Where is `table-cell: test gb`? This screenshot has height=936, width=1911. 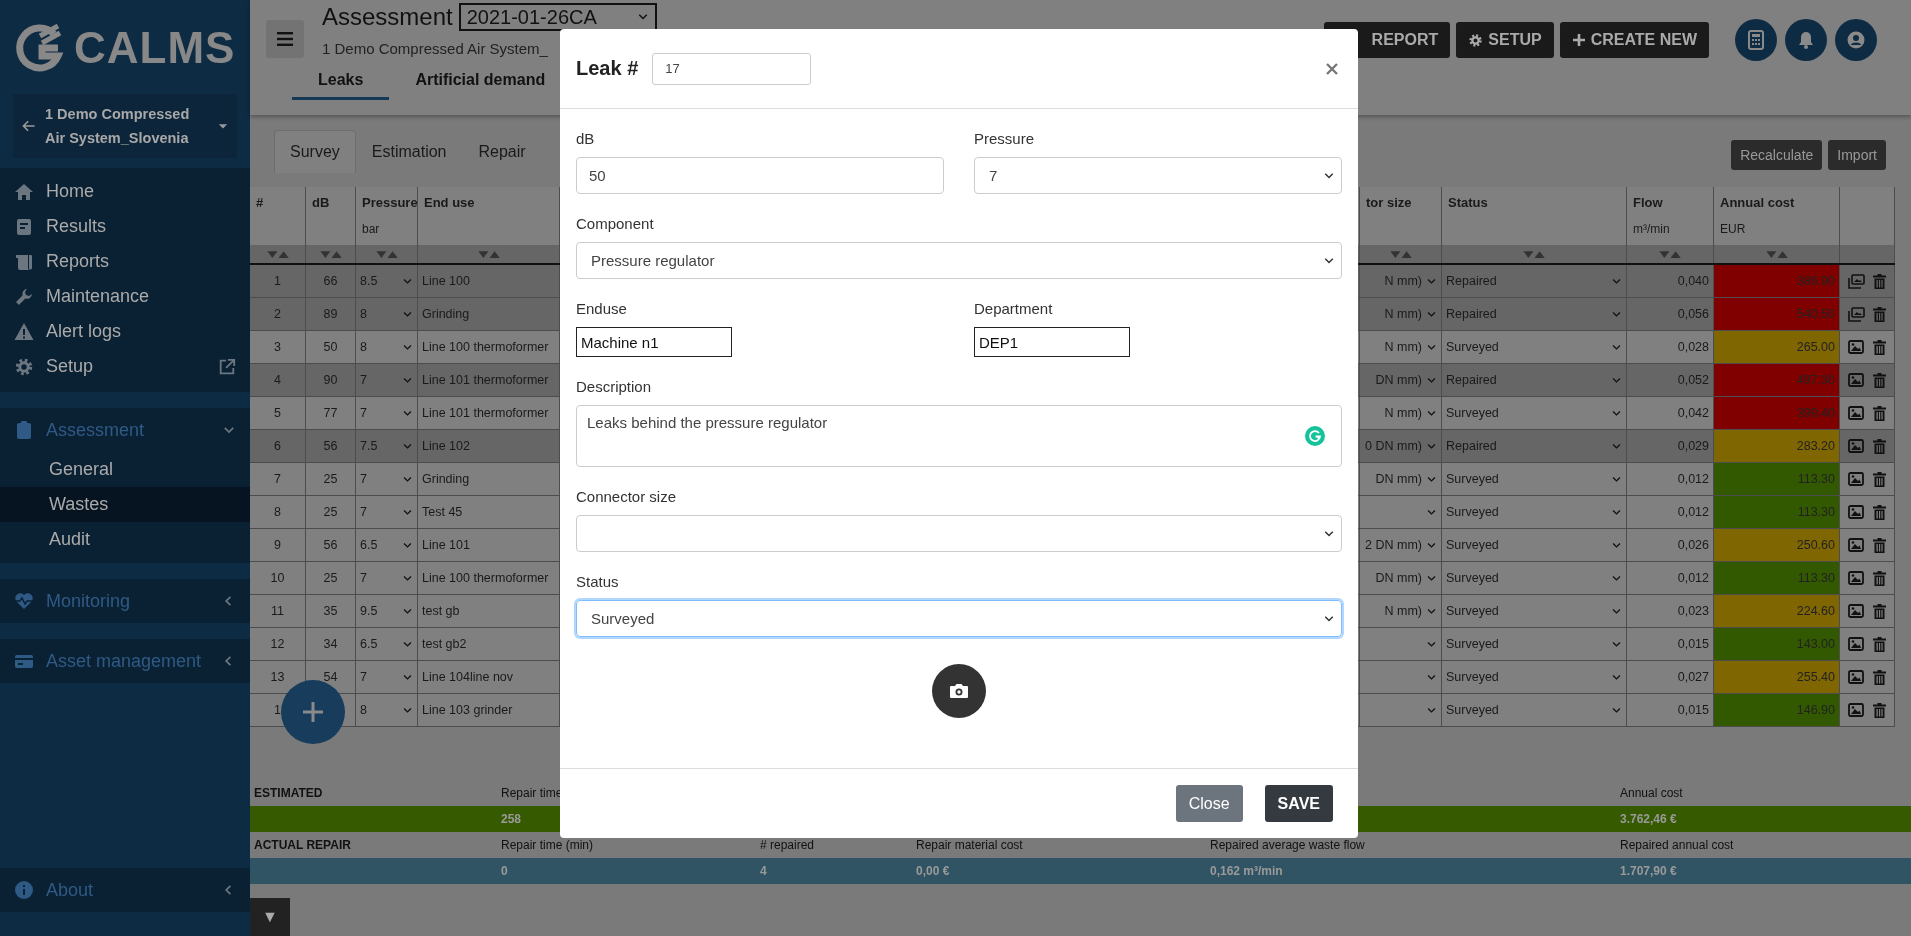
table-cell: test gb is located at coordinates (441, 611).